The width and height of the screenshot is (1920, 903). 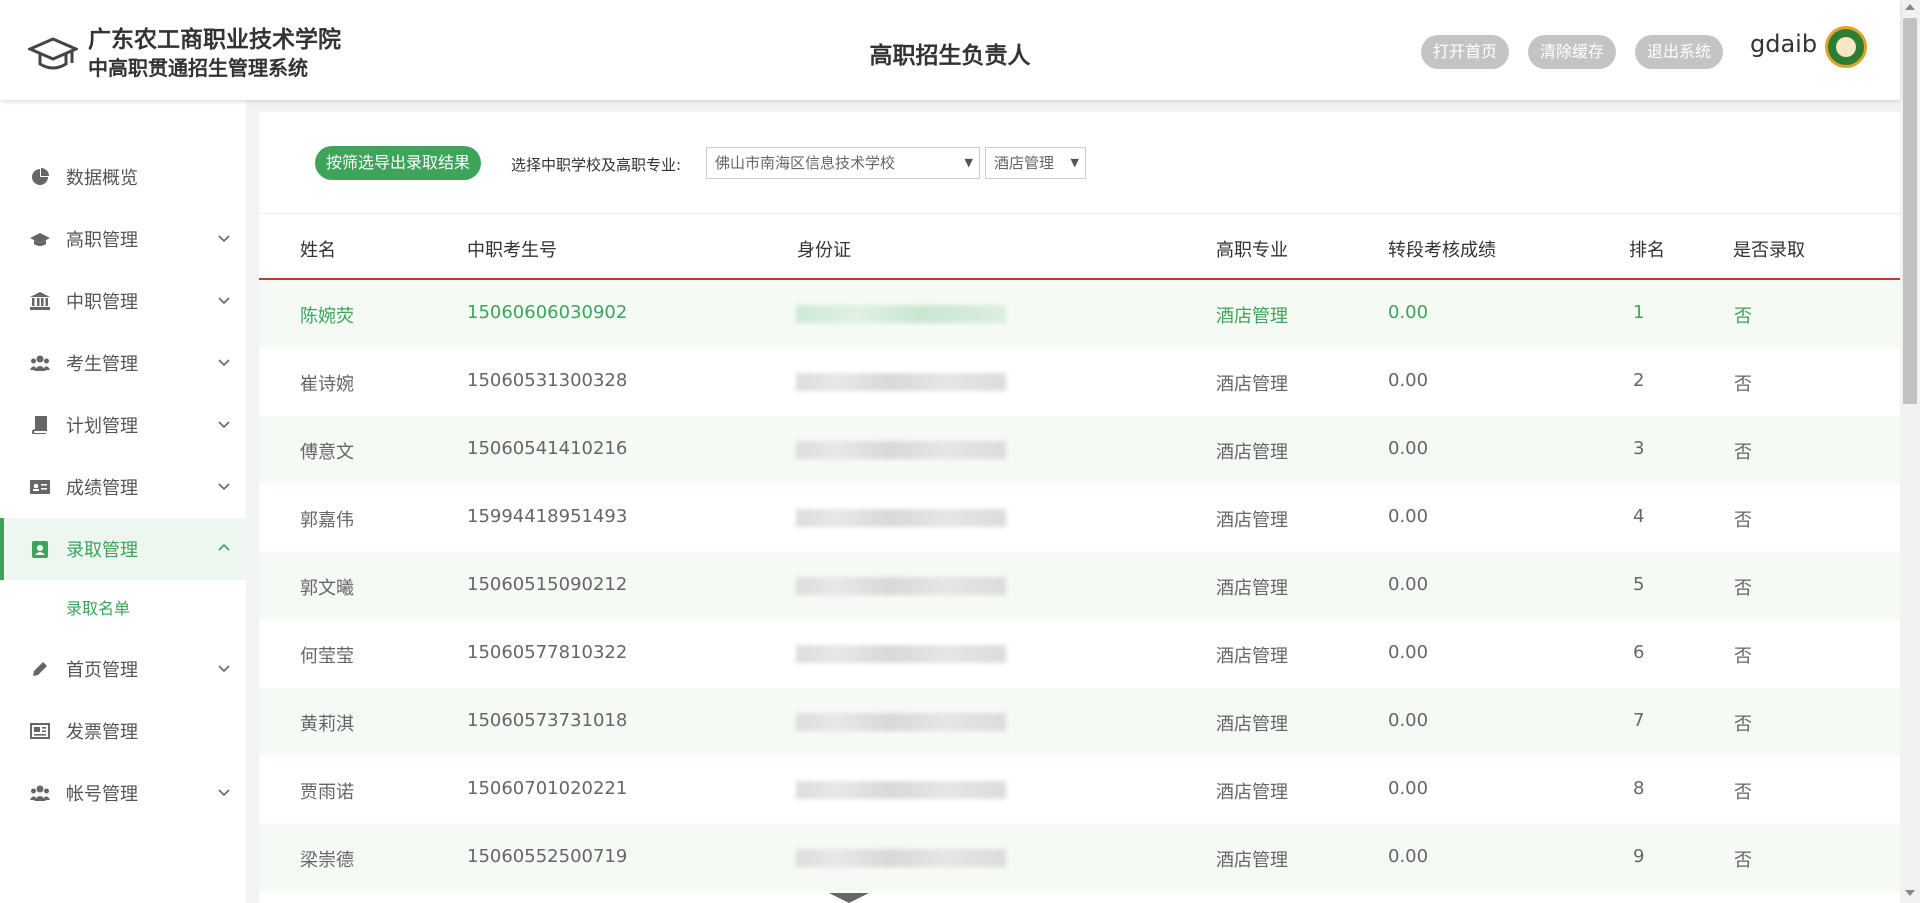 I want to click on sidebar-item-overview: 数据概览, so click(x=123, y=177).